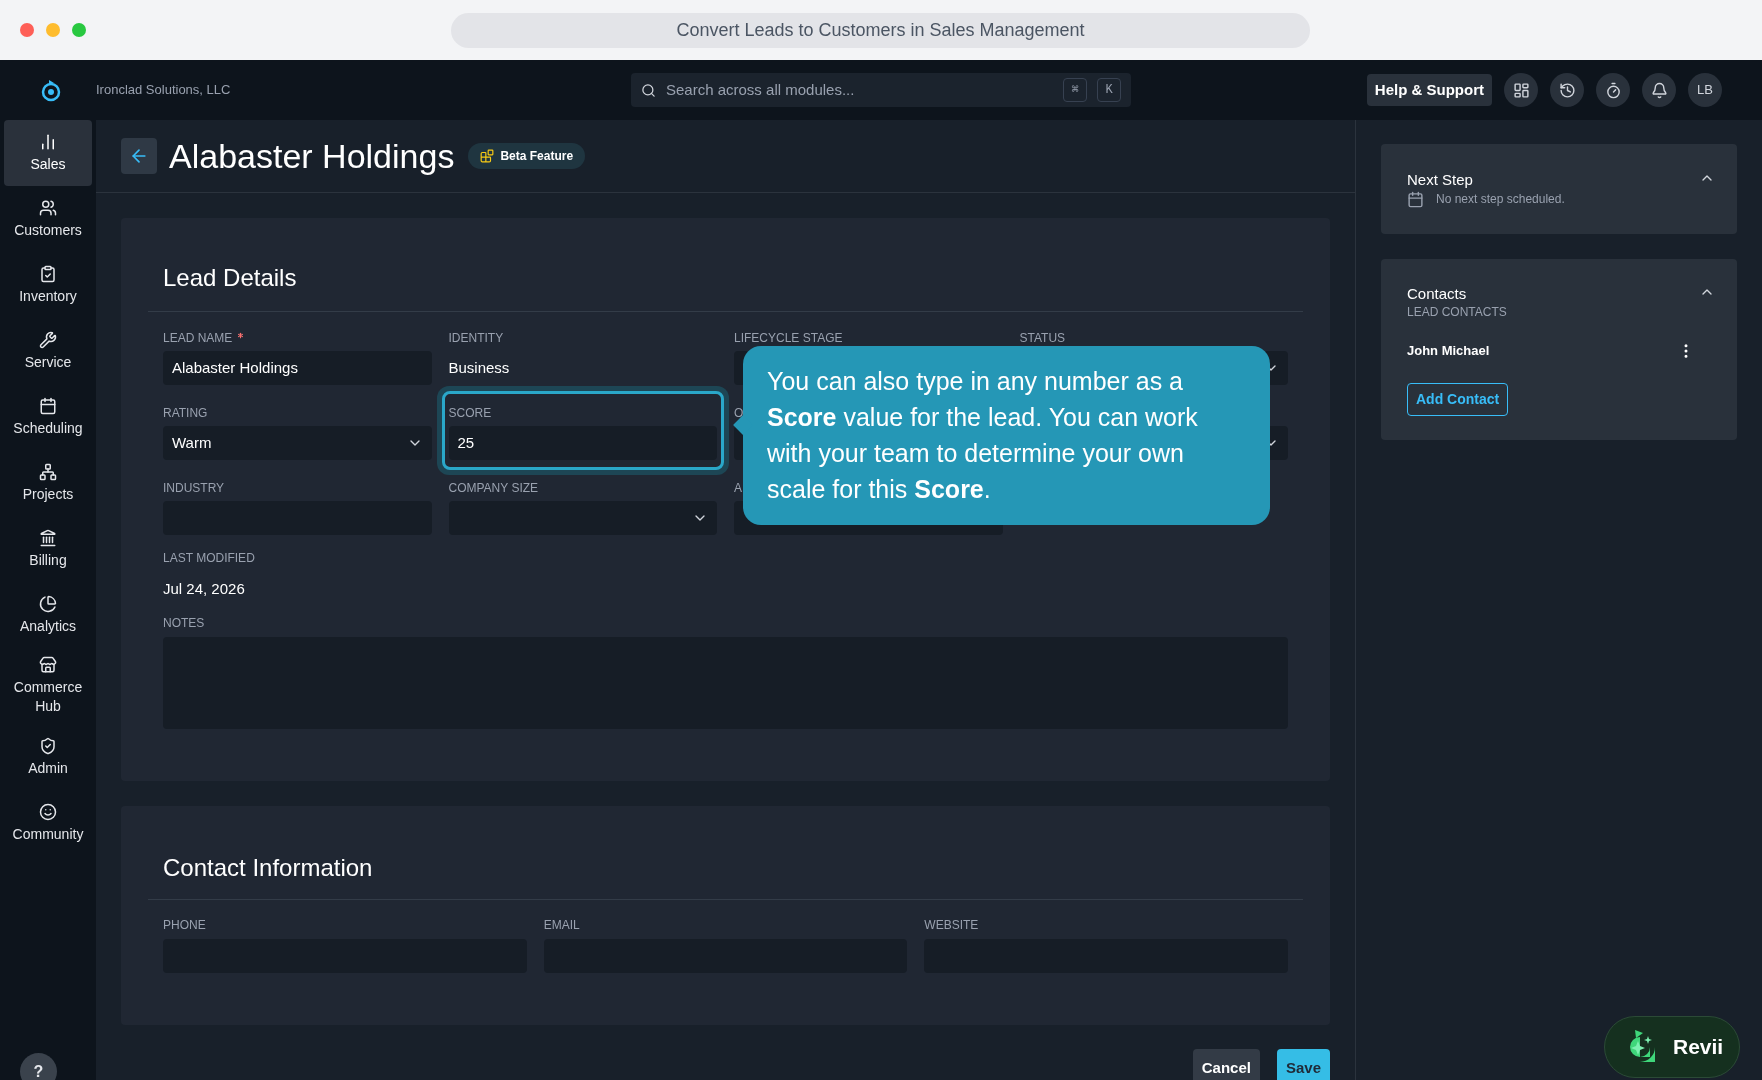  I want to click on field-label: STATUS, so click(1042, 338).